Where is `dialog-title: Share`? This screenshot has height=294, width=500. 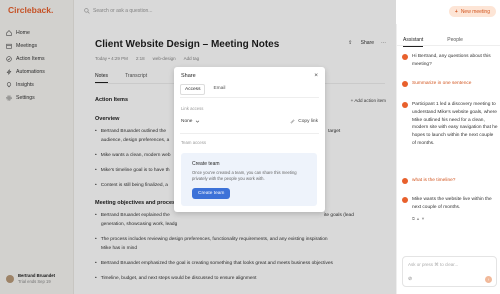 dialog-title: Share is located at coordinates (188, 76).